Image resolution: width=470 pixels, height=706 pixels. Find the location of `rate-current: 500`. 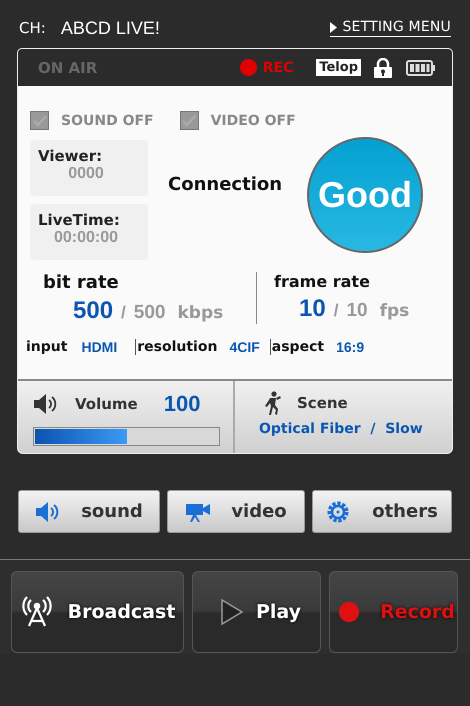

rate-current: 500 is located at coordinates (93, 311).